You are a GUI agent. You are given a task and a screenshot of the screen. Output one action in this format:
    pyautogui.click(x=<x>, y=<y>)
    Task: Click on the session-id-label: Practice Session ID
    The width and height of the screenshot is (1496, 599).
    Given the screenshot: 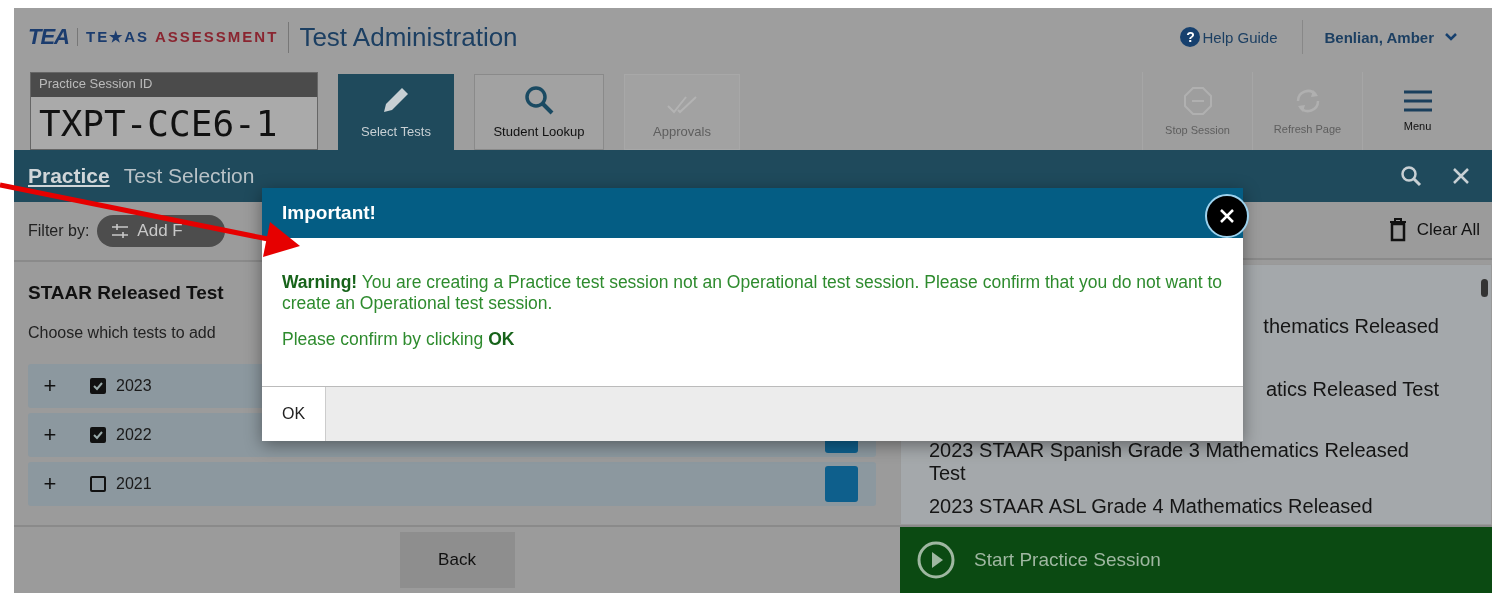 What is the action you would take?
    pyautogui.click(x=174, y=85)
    